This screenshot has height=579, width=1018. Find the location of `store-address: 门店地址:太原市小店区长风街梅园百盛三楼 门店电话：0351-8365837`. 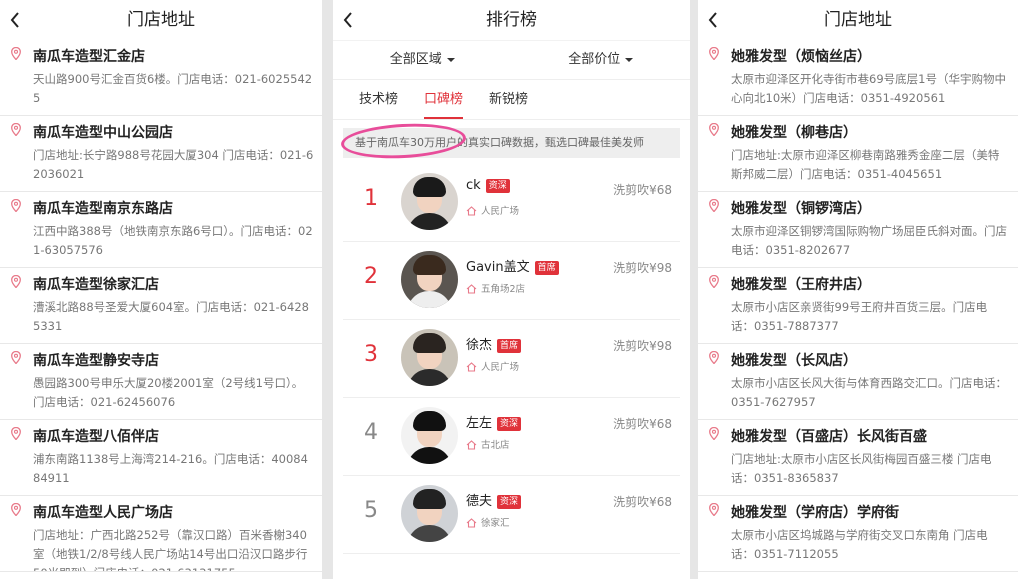

store-address: 门店地址:太原市小店区长风街梅园百盛三楼 门店电话：0351-8365837 is located at coordinates (861, 468).